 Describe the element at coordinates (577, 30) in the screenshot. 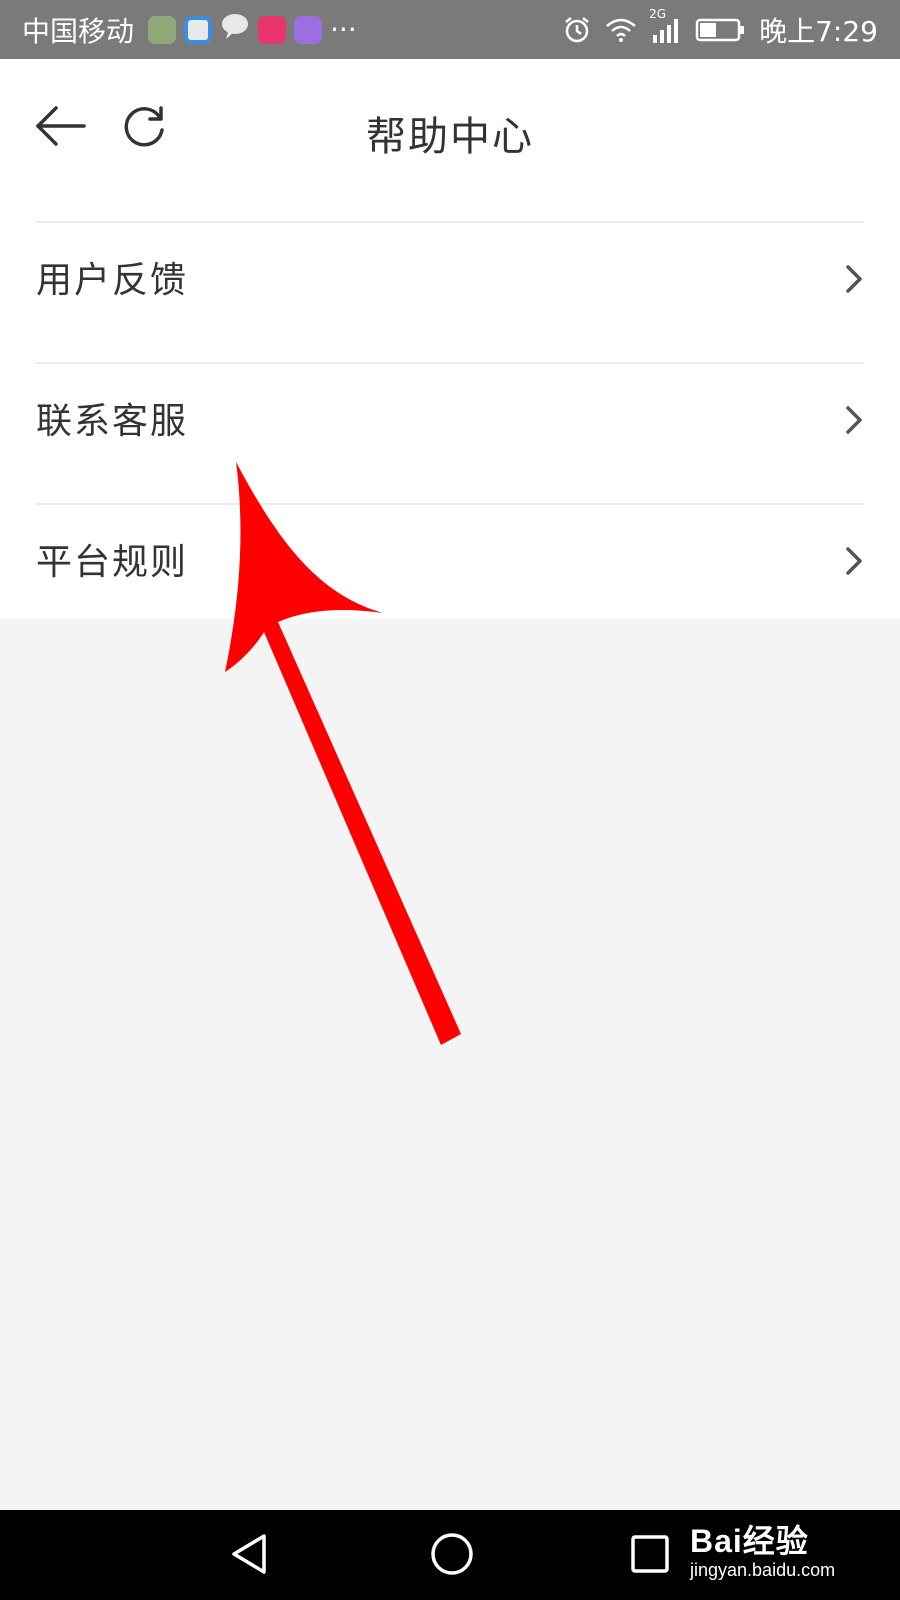

I see `alarm-icon` at that location.